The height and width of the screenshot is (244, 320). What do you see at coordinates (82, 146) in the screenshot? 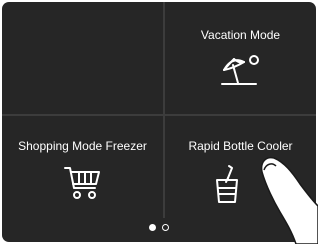
I see `shopping-mode-freezer-label: Shopping Mode Freezer` at bounding box center [82, 146].